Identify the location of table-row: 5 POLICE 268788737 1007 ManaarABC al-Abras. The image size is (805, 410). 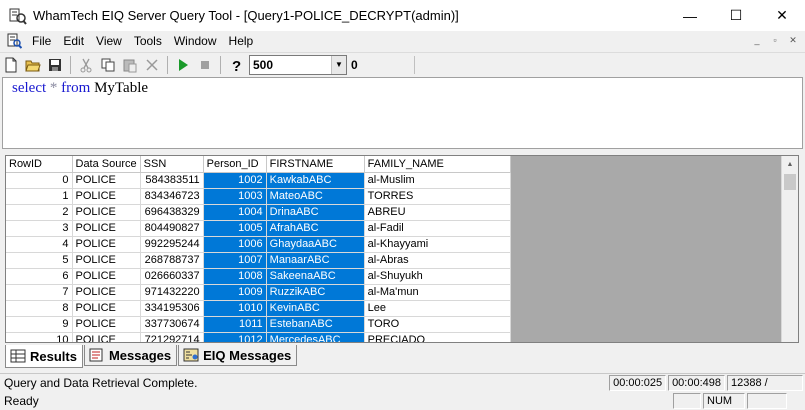
(258, 260).